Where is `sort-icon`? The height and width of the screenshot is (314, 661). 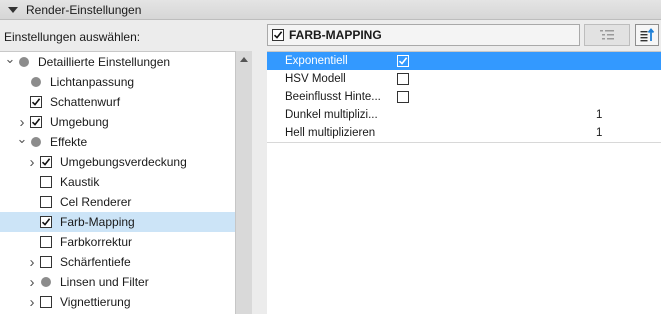
sort-icon is located at coordinates (647, 35).